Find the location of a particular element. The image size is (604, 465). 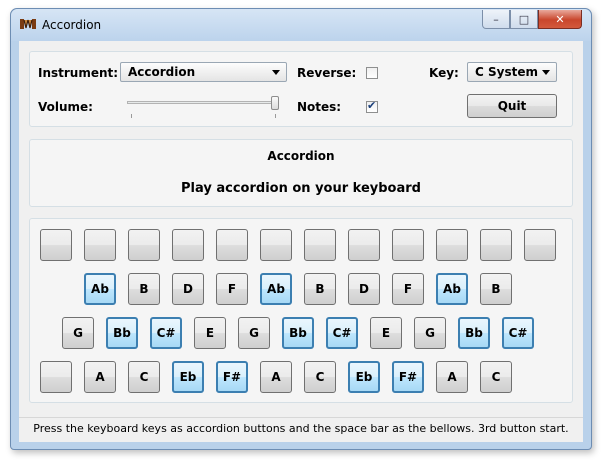

close-button: ✕ is located at coordinates (560, 19).